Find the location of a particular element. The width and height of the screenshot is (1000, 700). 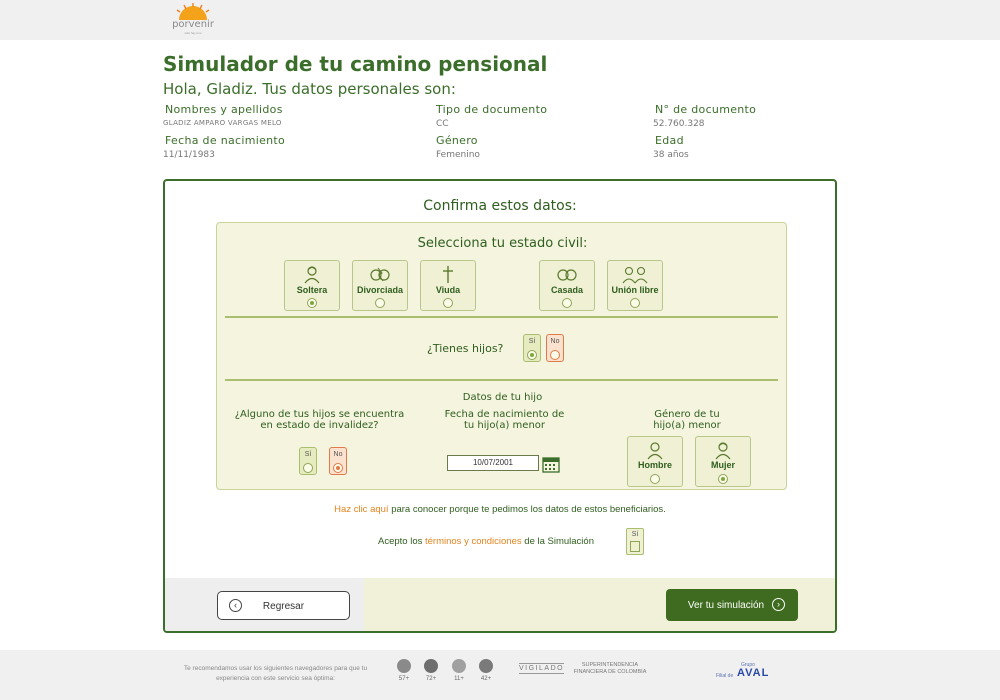

back-button-label: Regresar is located at coordinates (283, 606).